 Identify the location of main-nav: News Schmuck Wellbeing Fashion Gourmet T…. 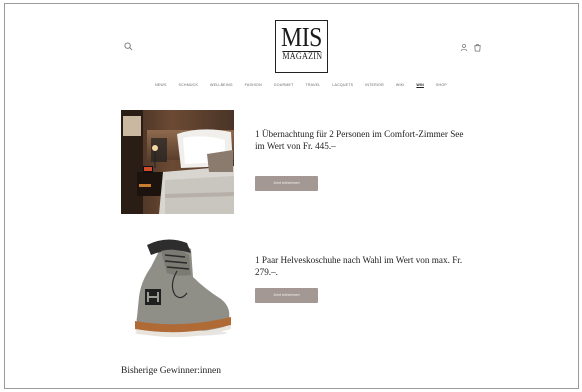
(301, 85).